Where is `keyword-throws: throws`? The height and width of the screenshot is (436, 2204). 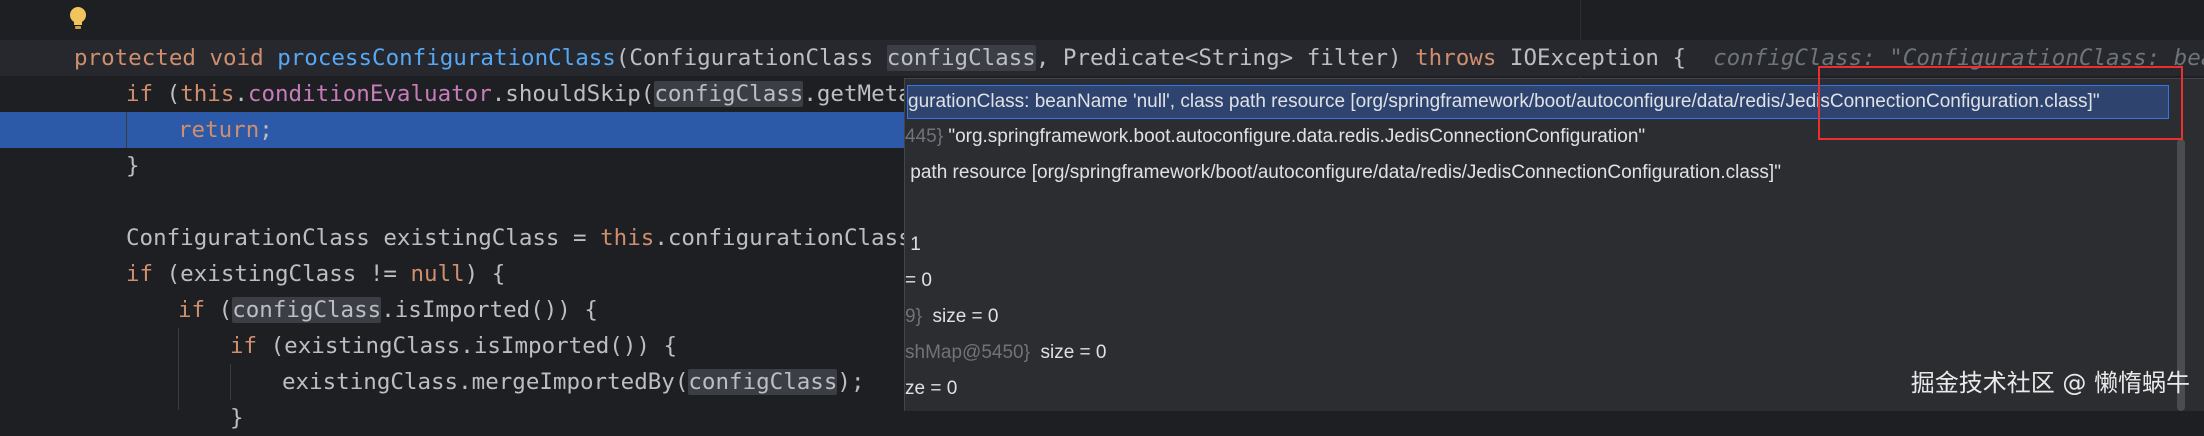
keyword-throws: throws is located at coordinates (1456, 58).